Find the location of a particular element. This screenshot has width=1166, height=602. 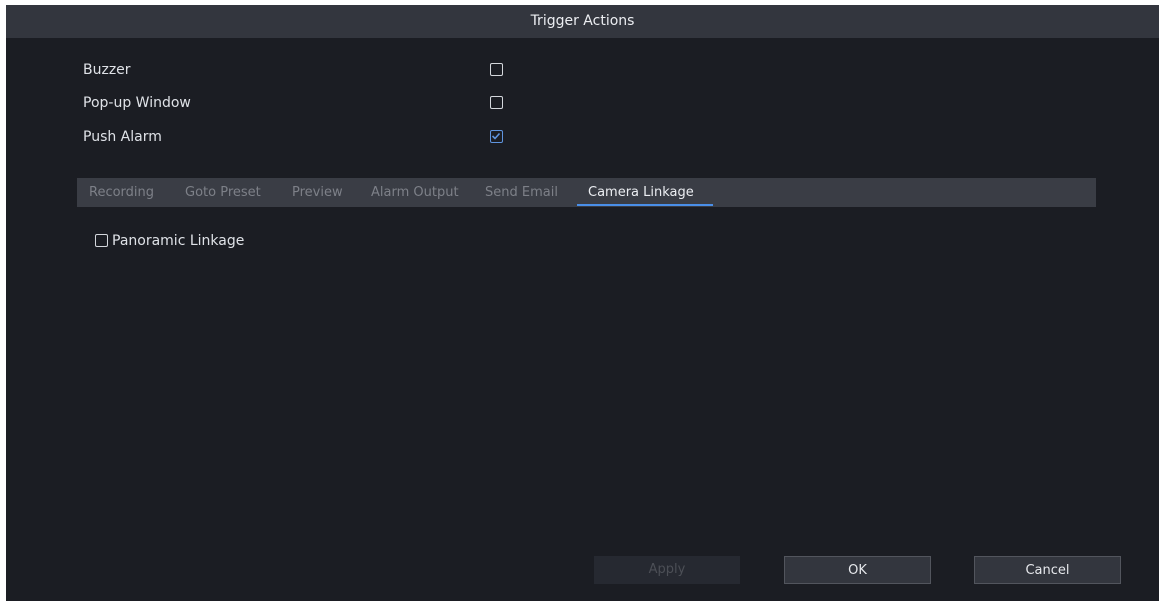

active-tab-indicator is located at coordinates (645, 205).